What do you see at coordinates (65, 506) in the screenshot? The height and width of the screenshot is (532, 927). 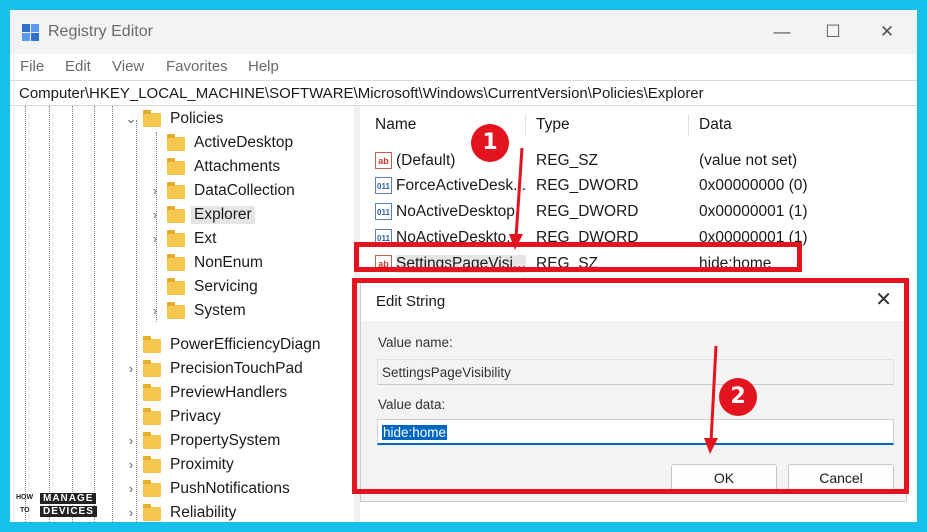 I see `htmd-logo: HOW TO MANAGE DEVICES` at bounding box center [65, 506].